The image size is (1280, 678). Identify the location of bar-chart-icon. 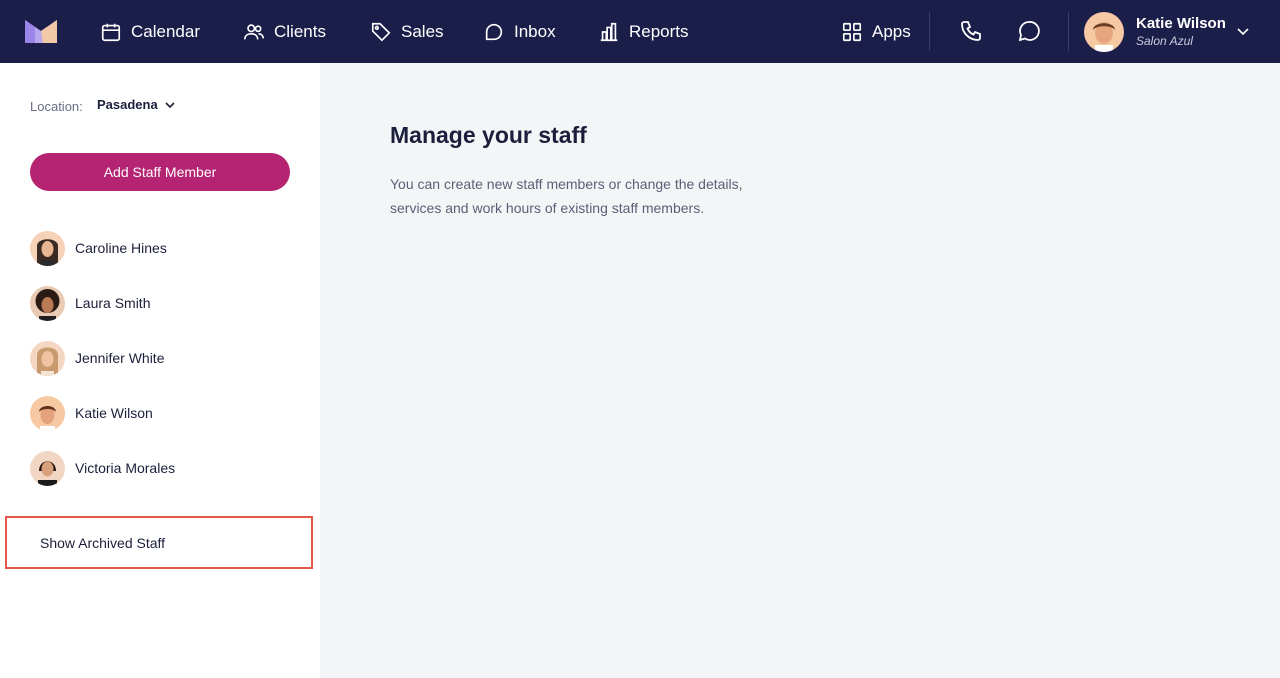
(609, 31).